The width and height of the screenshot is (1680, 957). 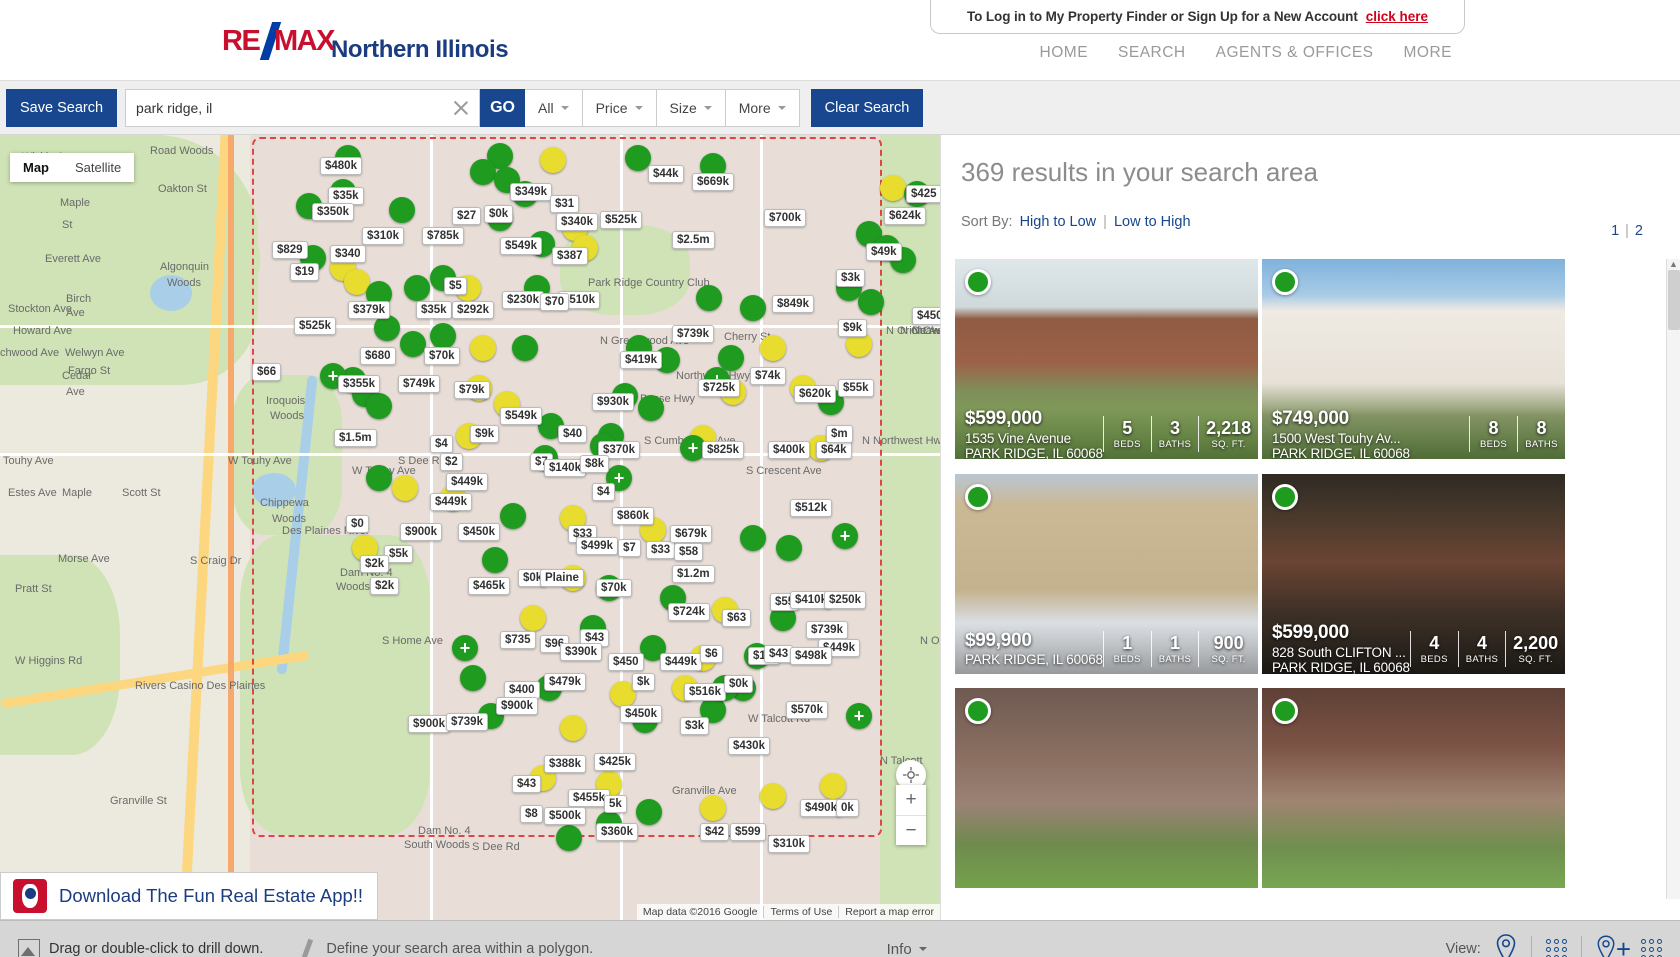 I want to click on map-price-label: $599, so click(x=748, y=832).